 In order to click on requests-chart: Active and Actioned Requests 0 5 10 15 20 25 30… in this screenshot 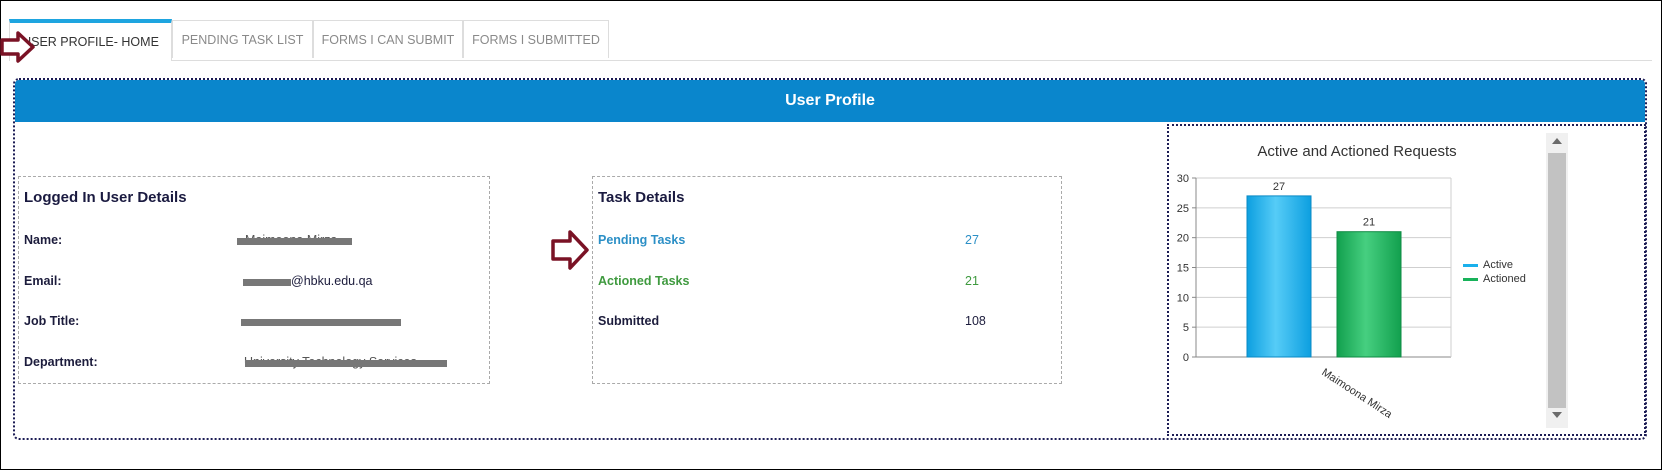, I will do `click(1351, 282)`.